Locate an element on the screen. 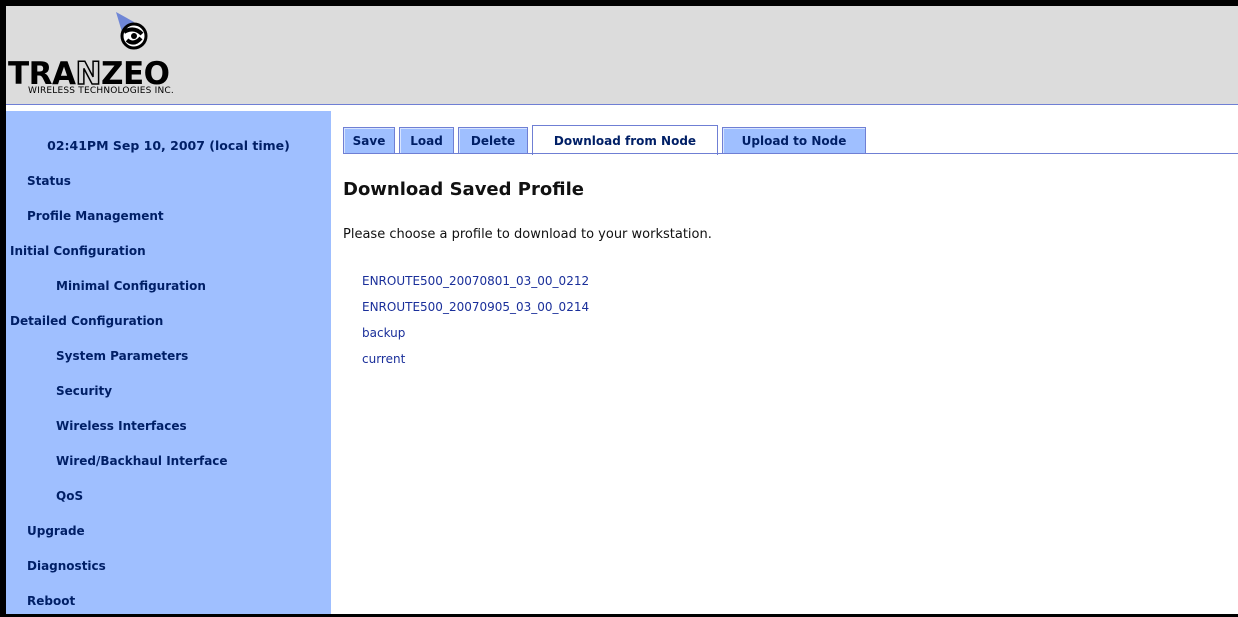 Image resolution: width=1238 pixels, height=617 pixels. antenna-logo-icon is located at coordinates (132, 31).